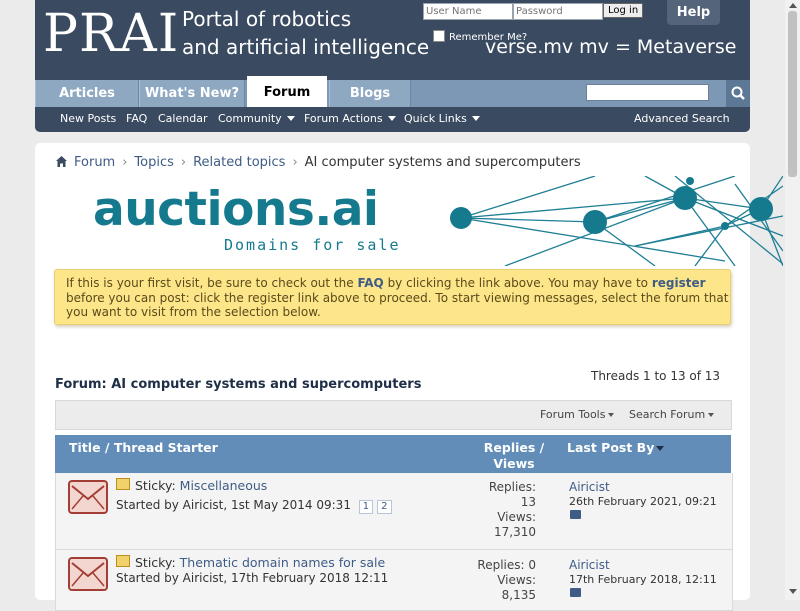 The height and width of the screenshot is (611, 800). What do you see at coordinates (647, 92) in the screenshot?
I see `nav-search-input` at bounding box center [647, 92].